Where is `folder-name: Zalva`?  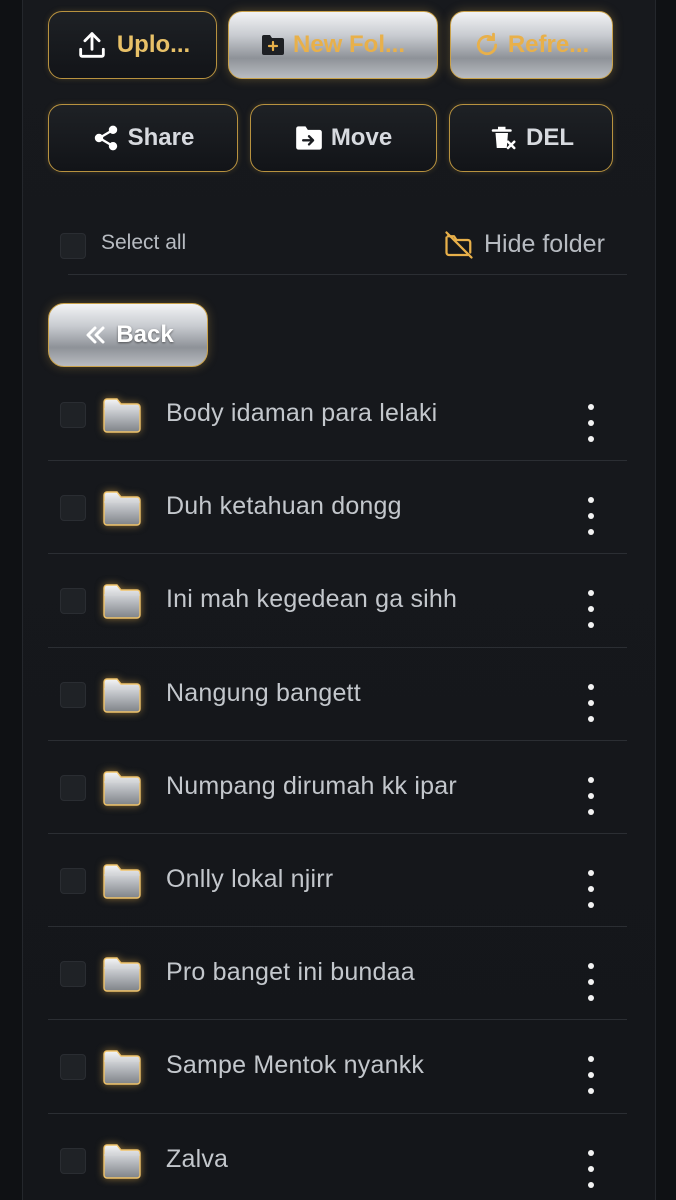 folder-name: Zalva is located at coordinates (197, 1158).